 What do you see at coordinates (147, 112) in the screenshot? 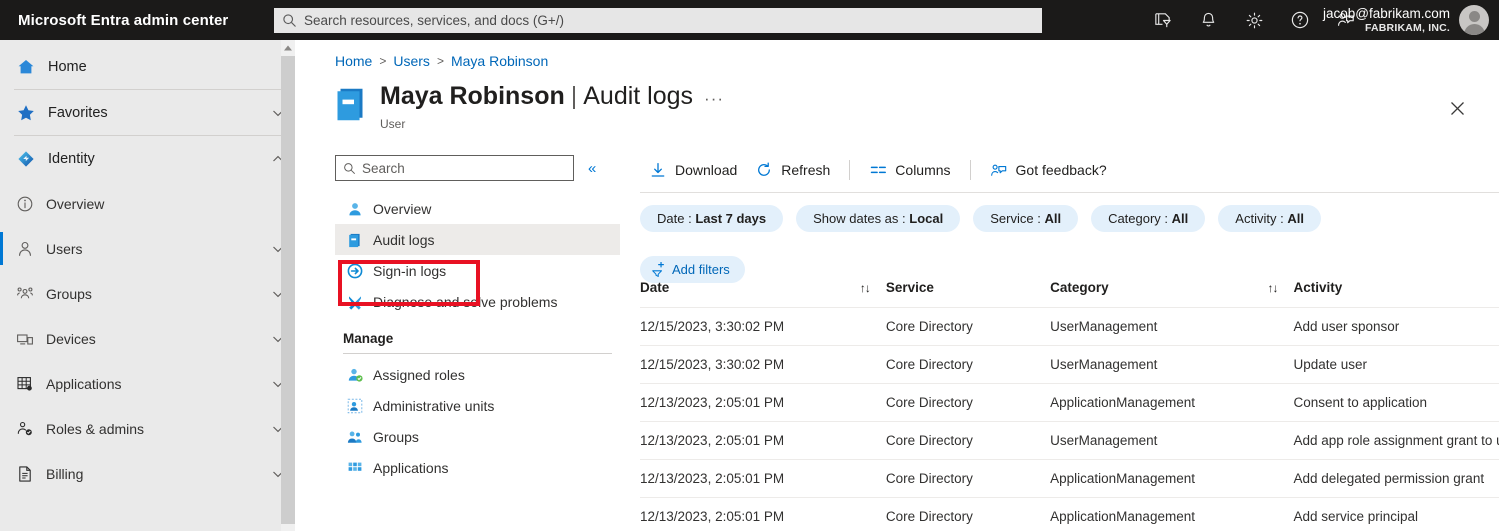
I see `sidebar-item-favorites: Favorites` at bounding box center [147, 112].